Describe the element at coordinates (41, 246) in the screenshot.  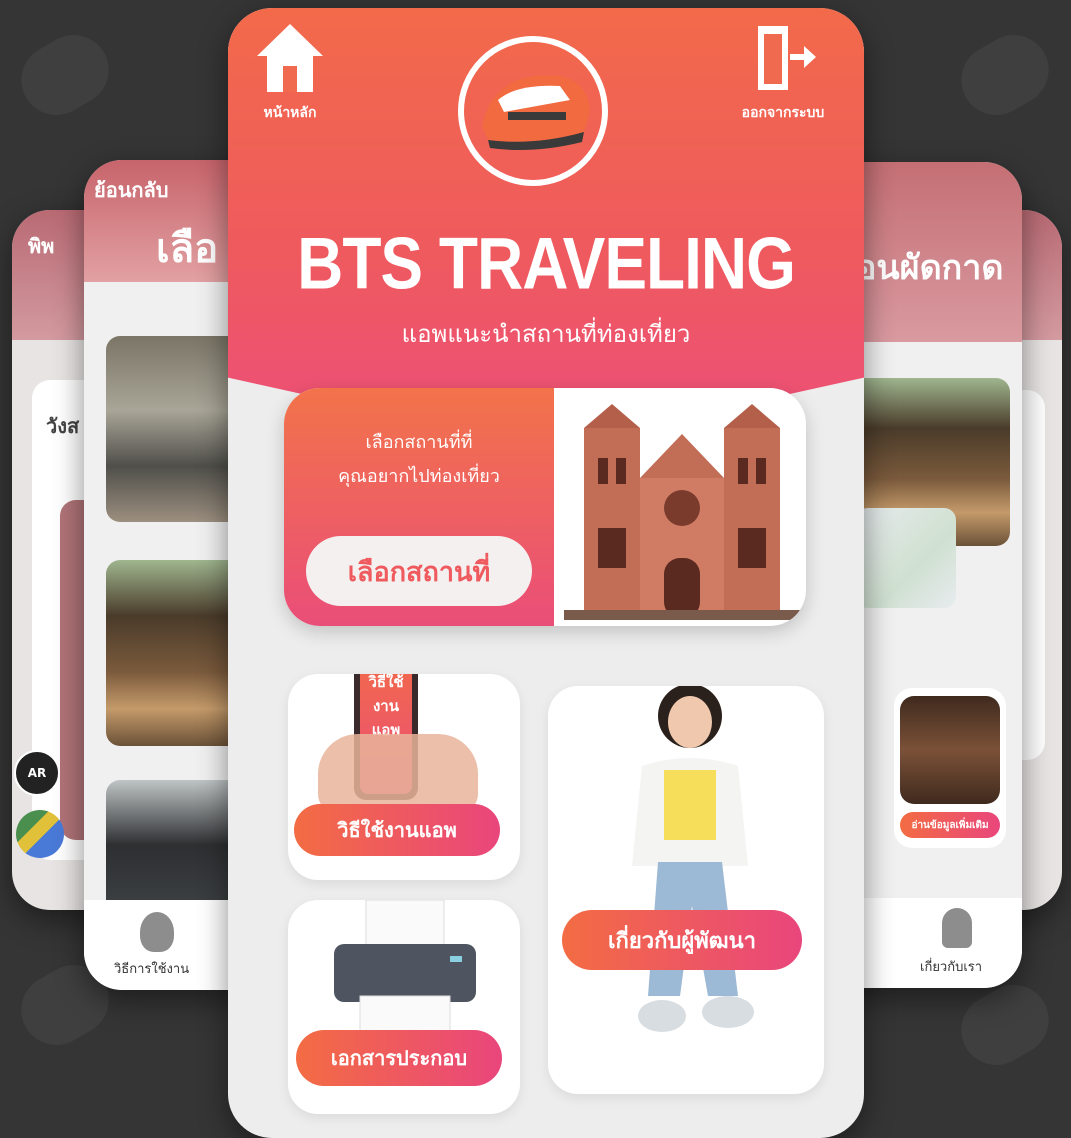
I see `back-label: พิพ` at that location.